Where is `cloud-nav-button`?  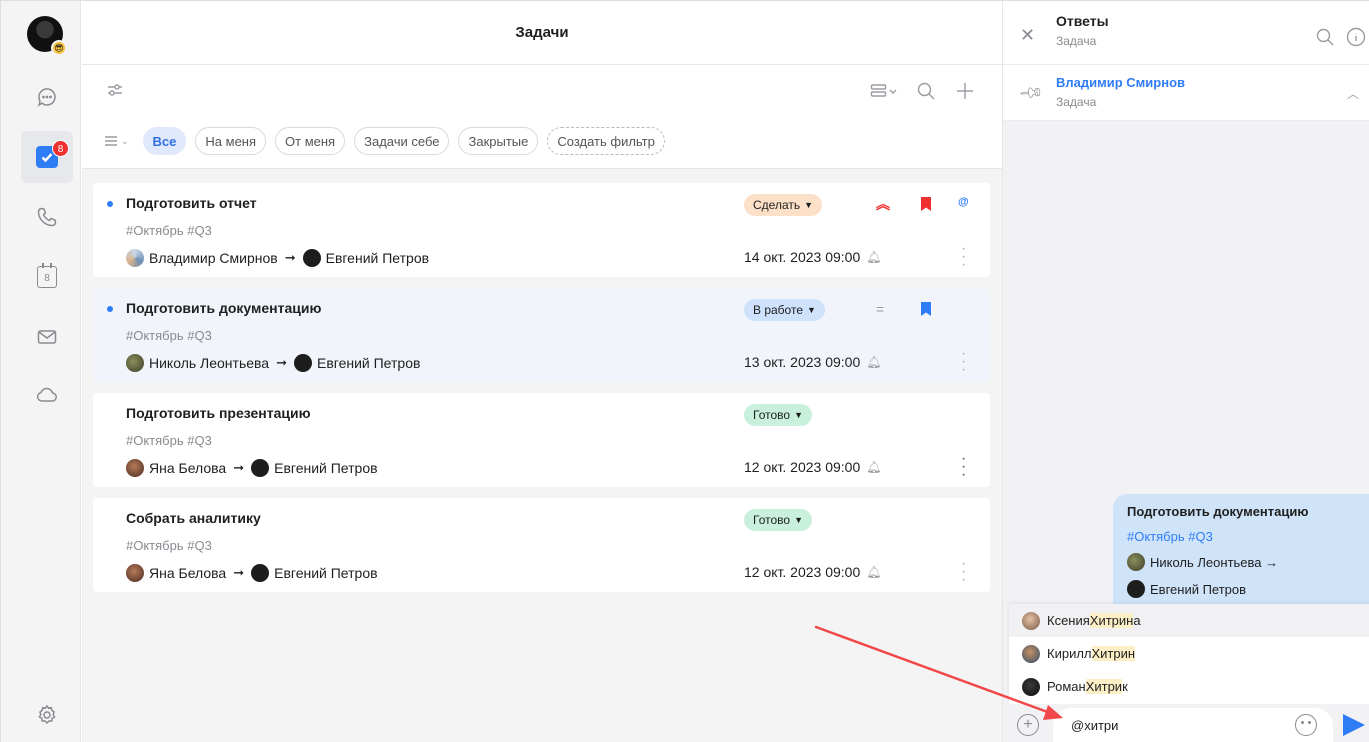
cloud-nav-button is located at coordinates (47, 395).